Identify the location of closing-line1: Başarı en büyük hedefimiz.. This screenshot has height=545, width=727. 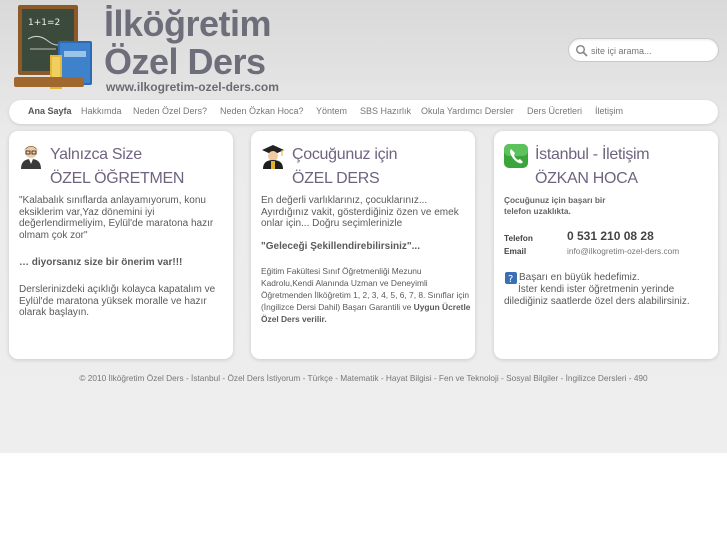
(579, 277).